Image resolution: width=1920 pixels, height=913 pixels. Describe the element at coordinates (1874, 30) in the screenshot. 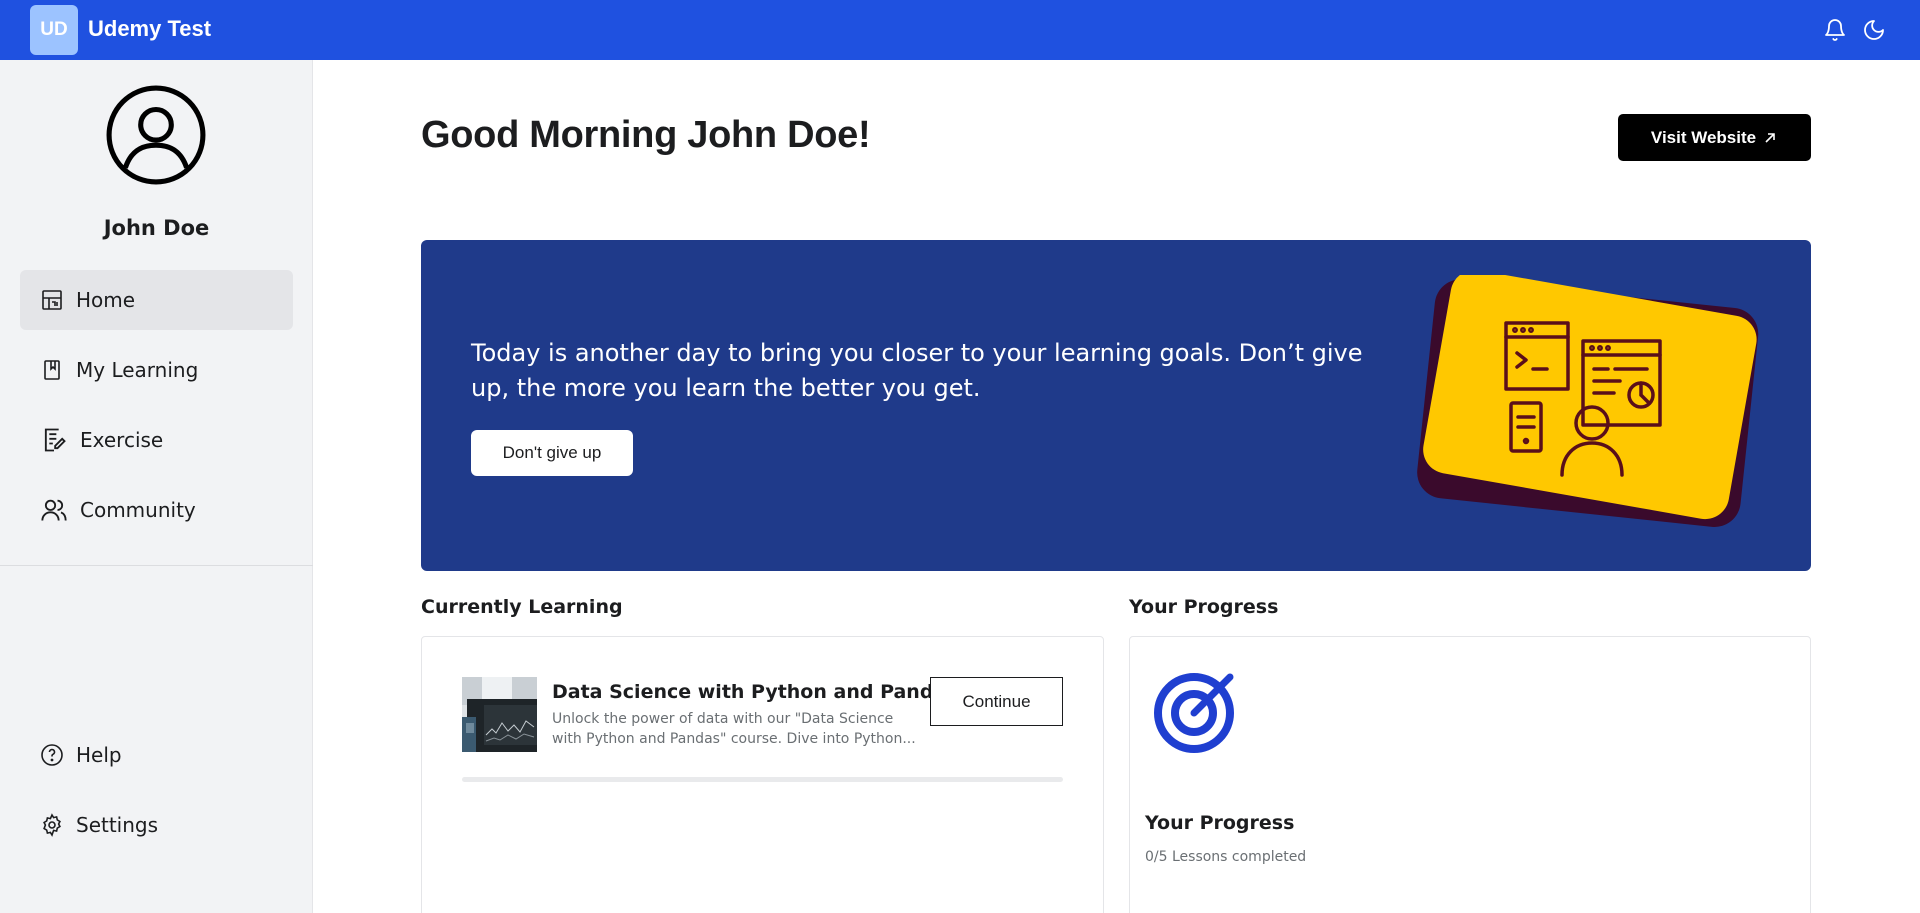

I see `moon-icon` at that location.